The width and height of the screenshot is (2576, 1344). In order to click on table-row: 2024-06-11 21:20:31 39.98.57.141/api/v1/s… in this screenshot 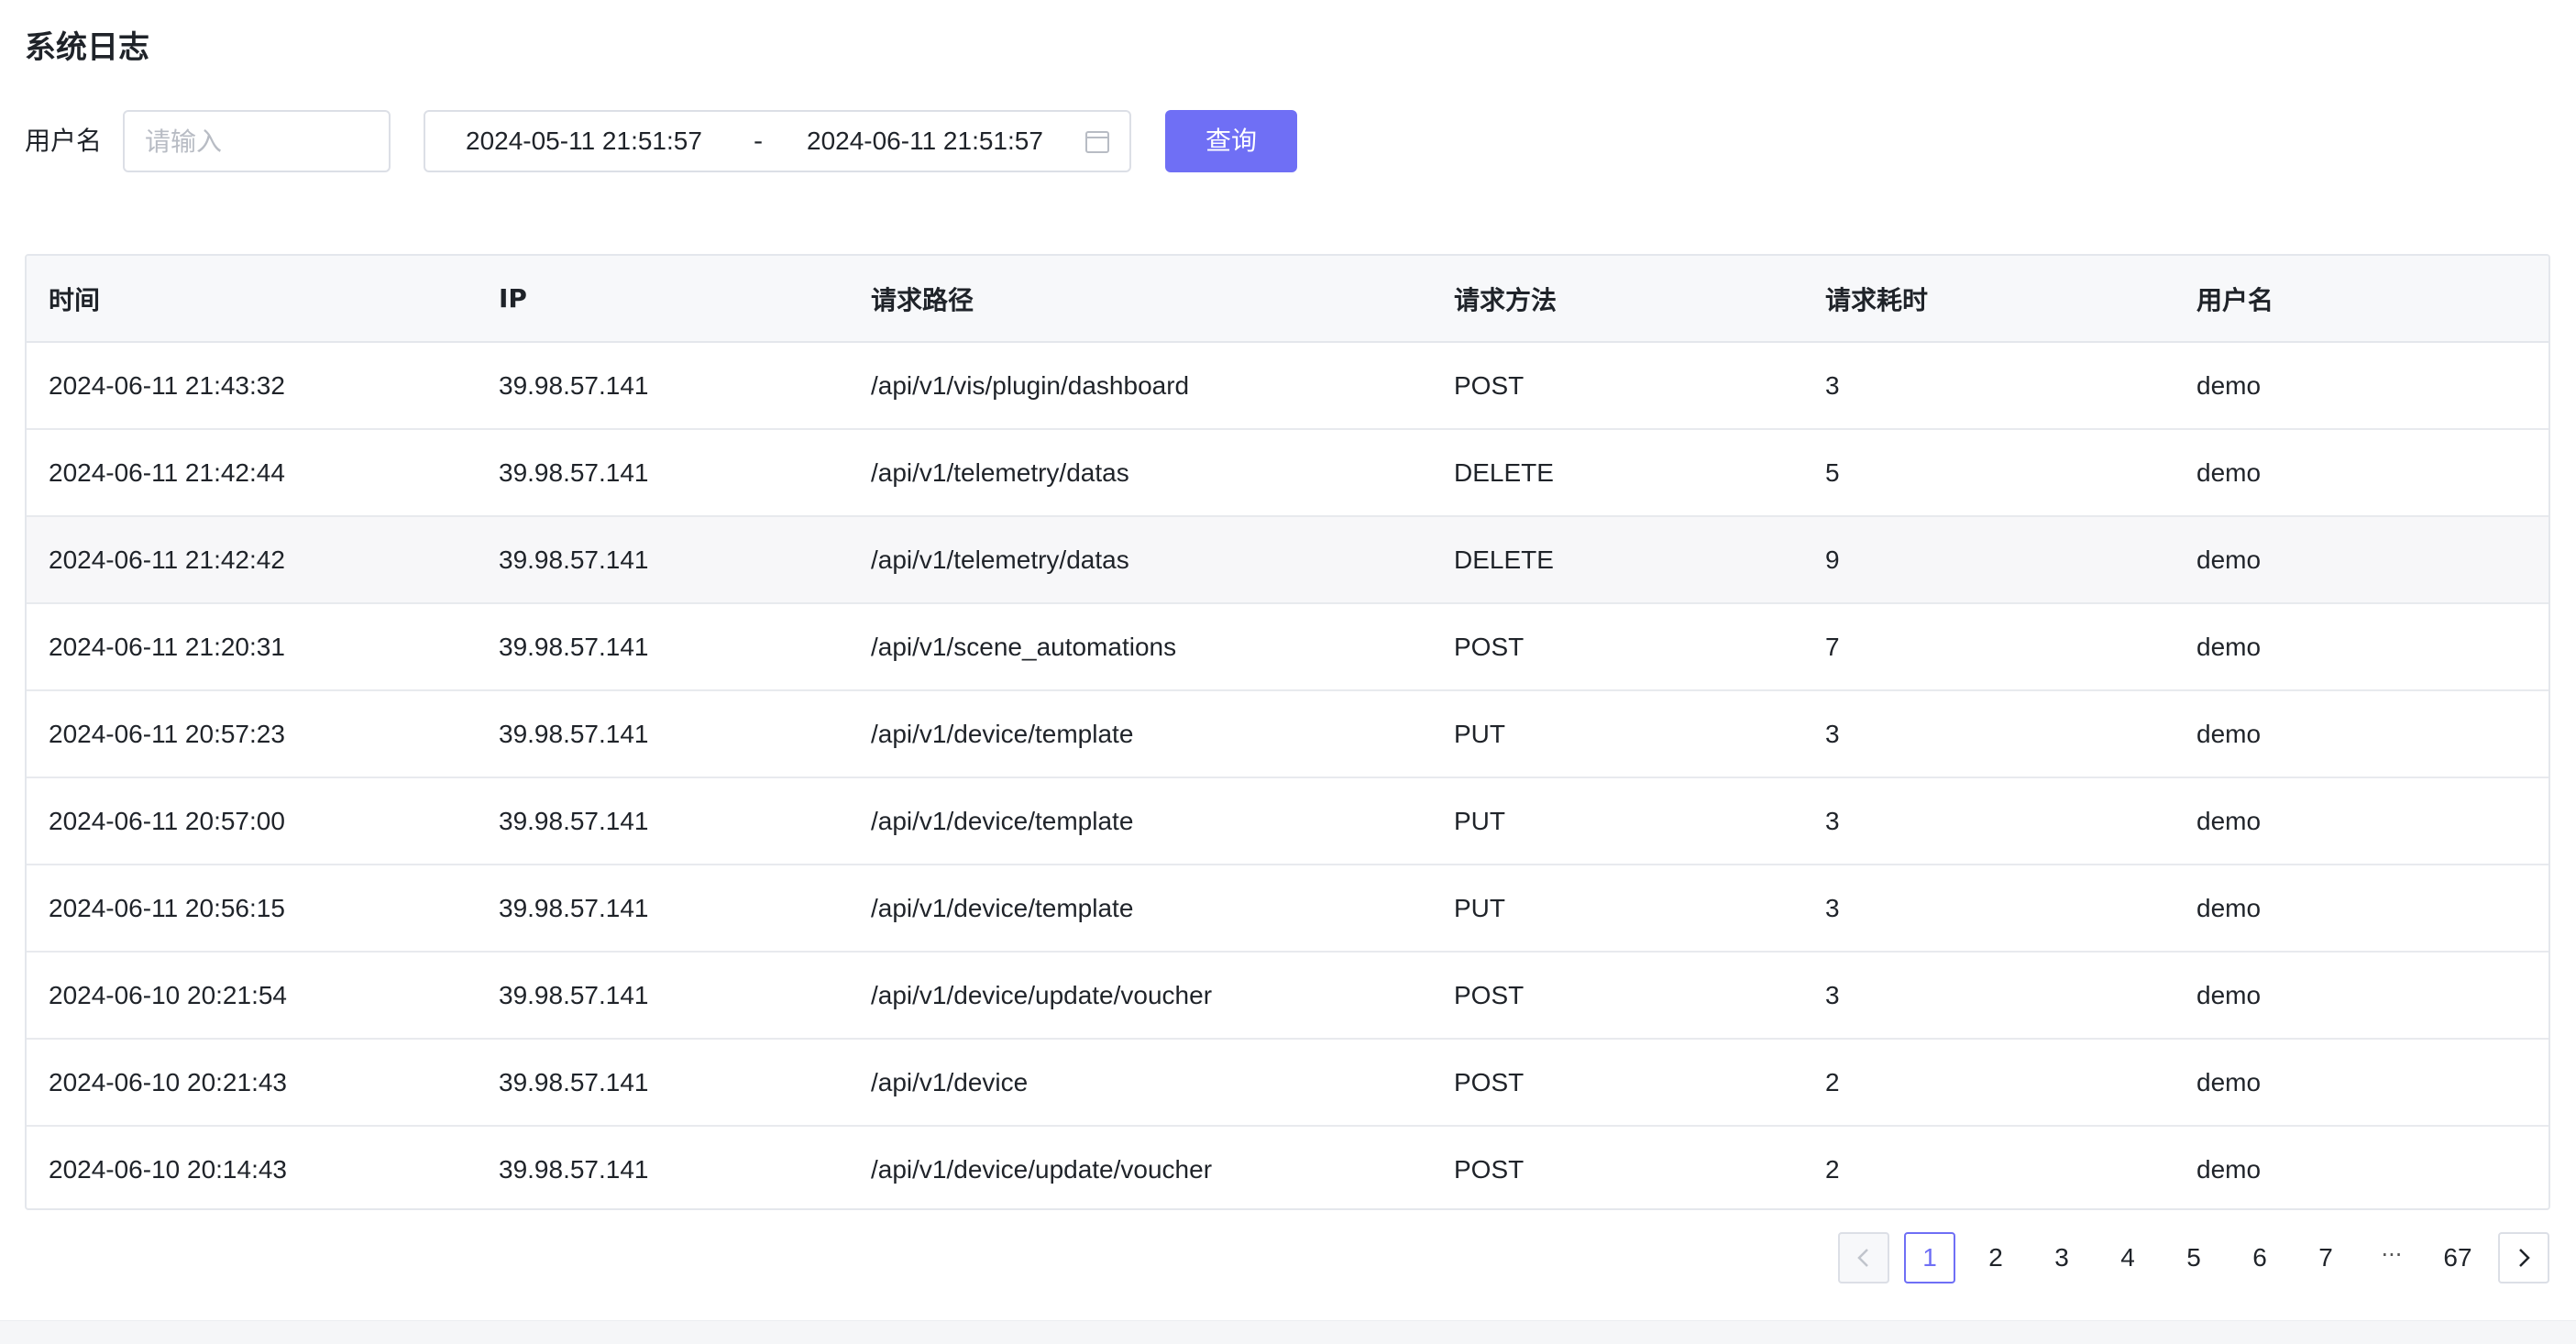, I will do `click(1287, 646)`.